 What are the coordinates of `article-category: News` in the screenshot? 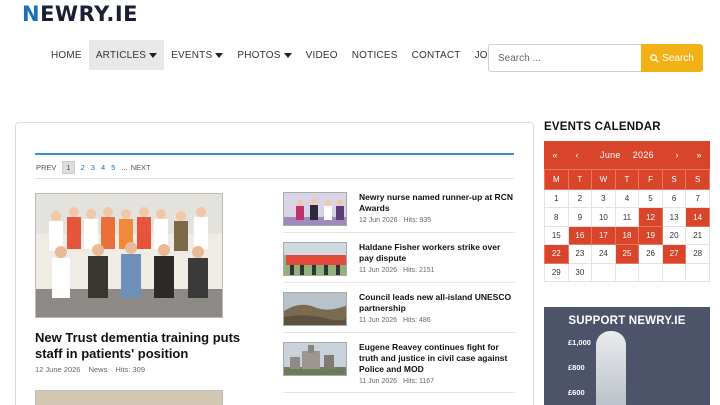 It's located at (98, 369).